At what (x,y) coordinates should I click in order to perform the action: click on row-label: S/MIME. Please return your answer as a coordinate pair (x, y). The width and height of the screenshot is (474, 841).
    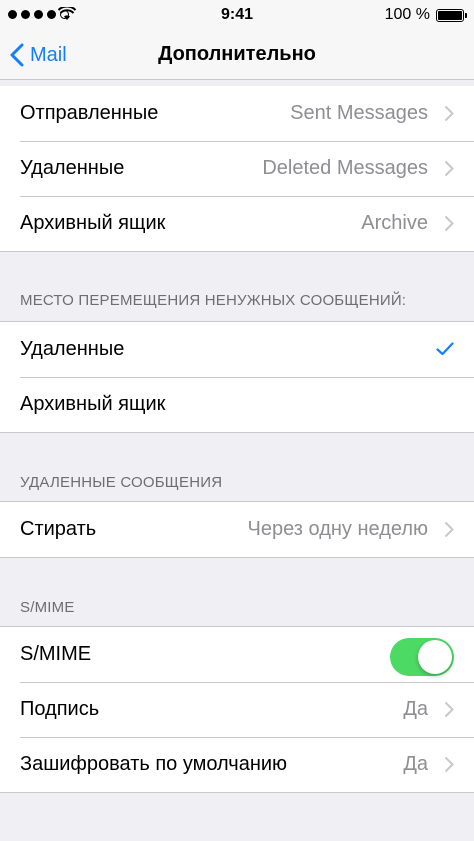
    Looking at the image, I should click on (56, 654).